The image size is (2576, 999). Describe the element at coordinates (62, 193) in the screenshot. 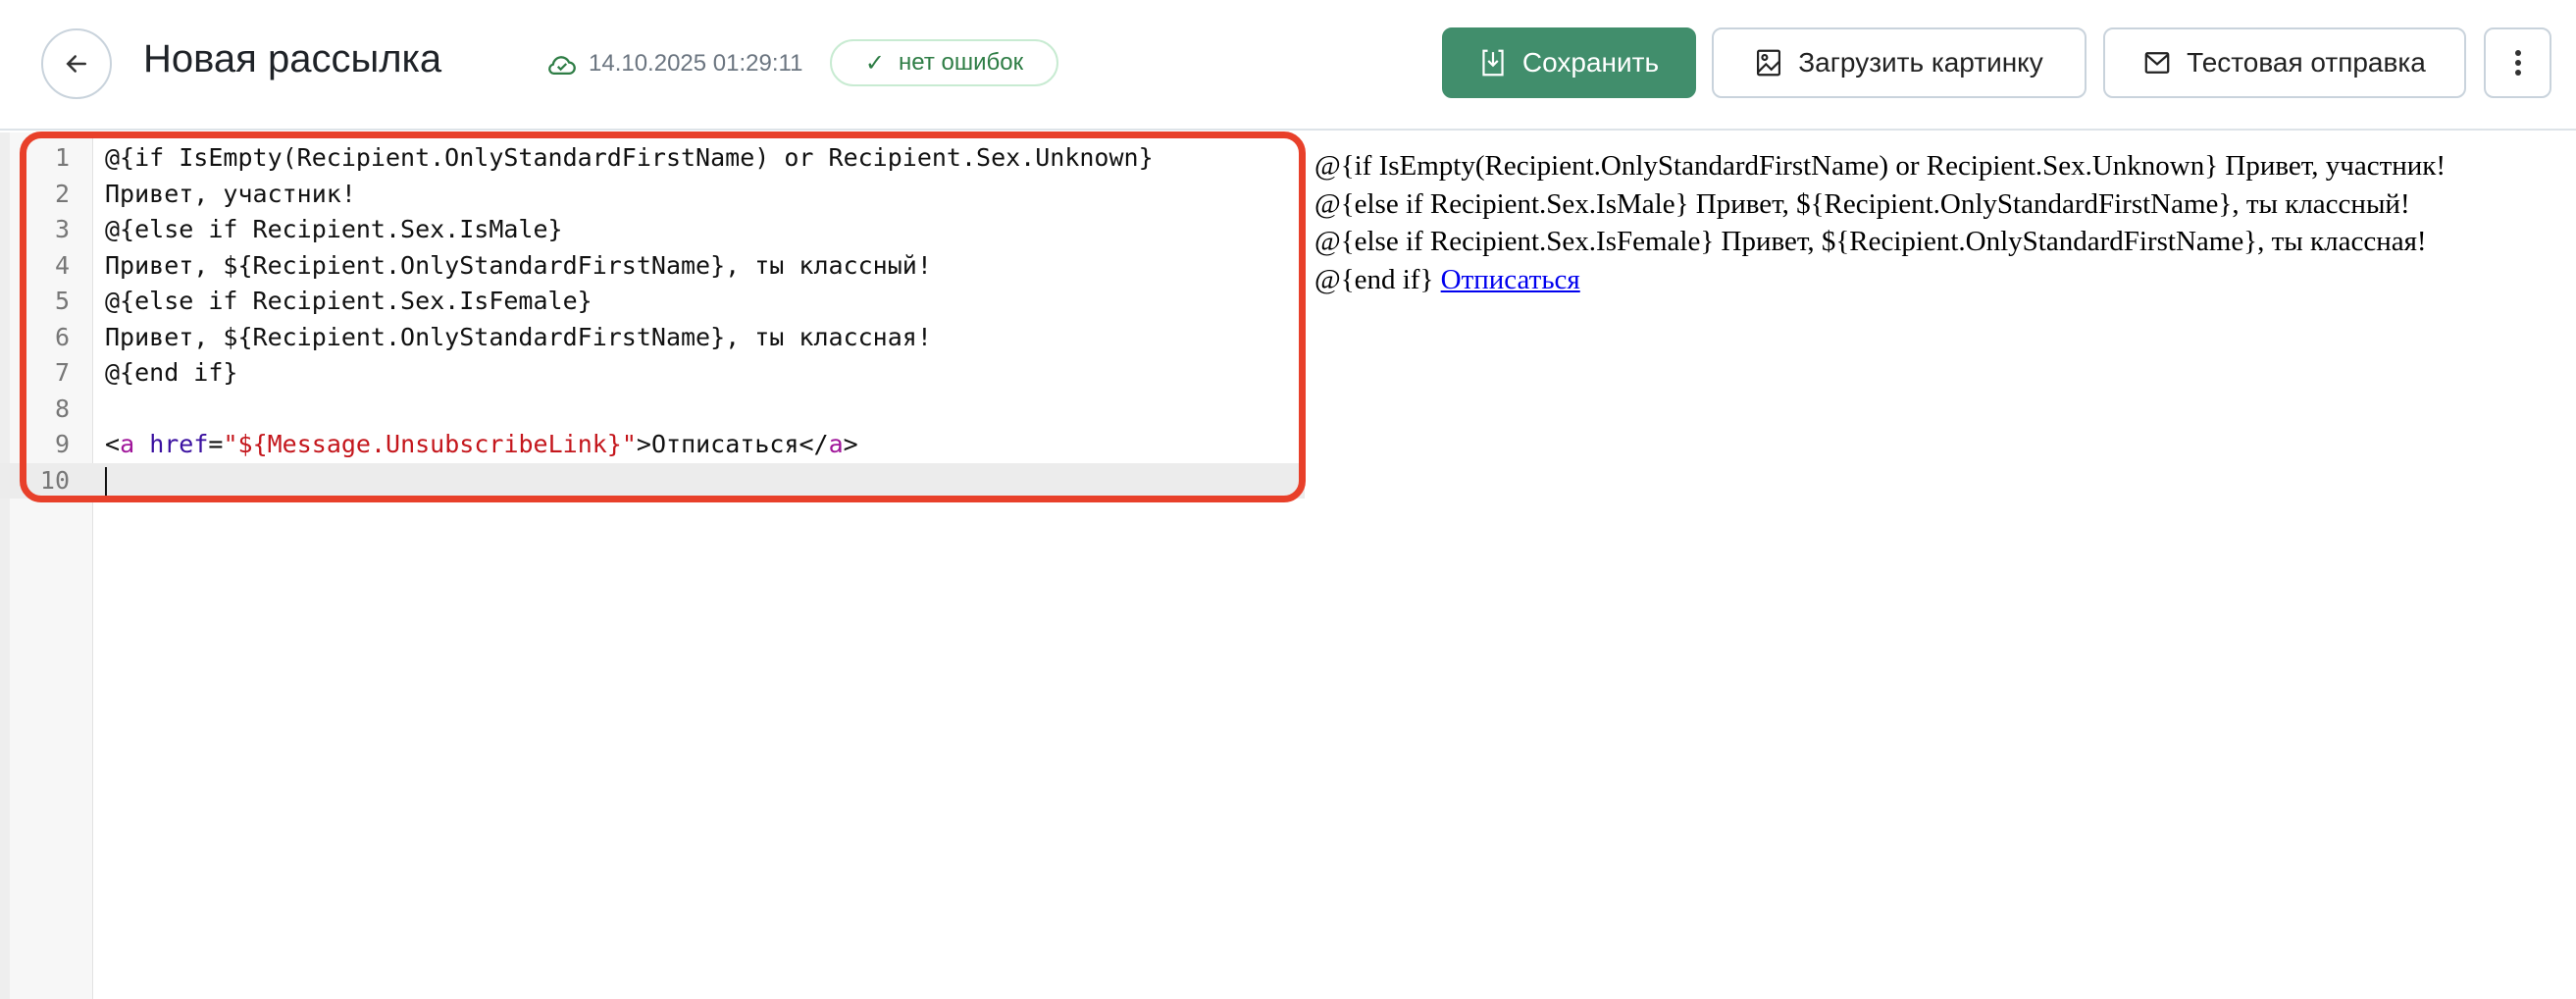

I see `line-number: 2` at that location.